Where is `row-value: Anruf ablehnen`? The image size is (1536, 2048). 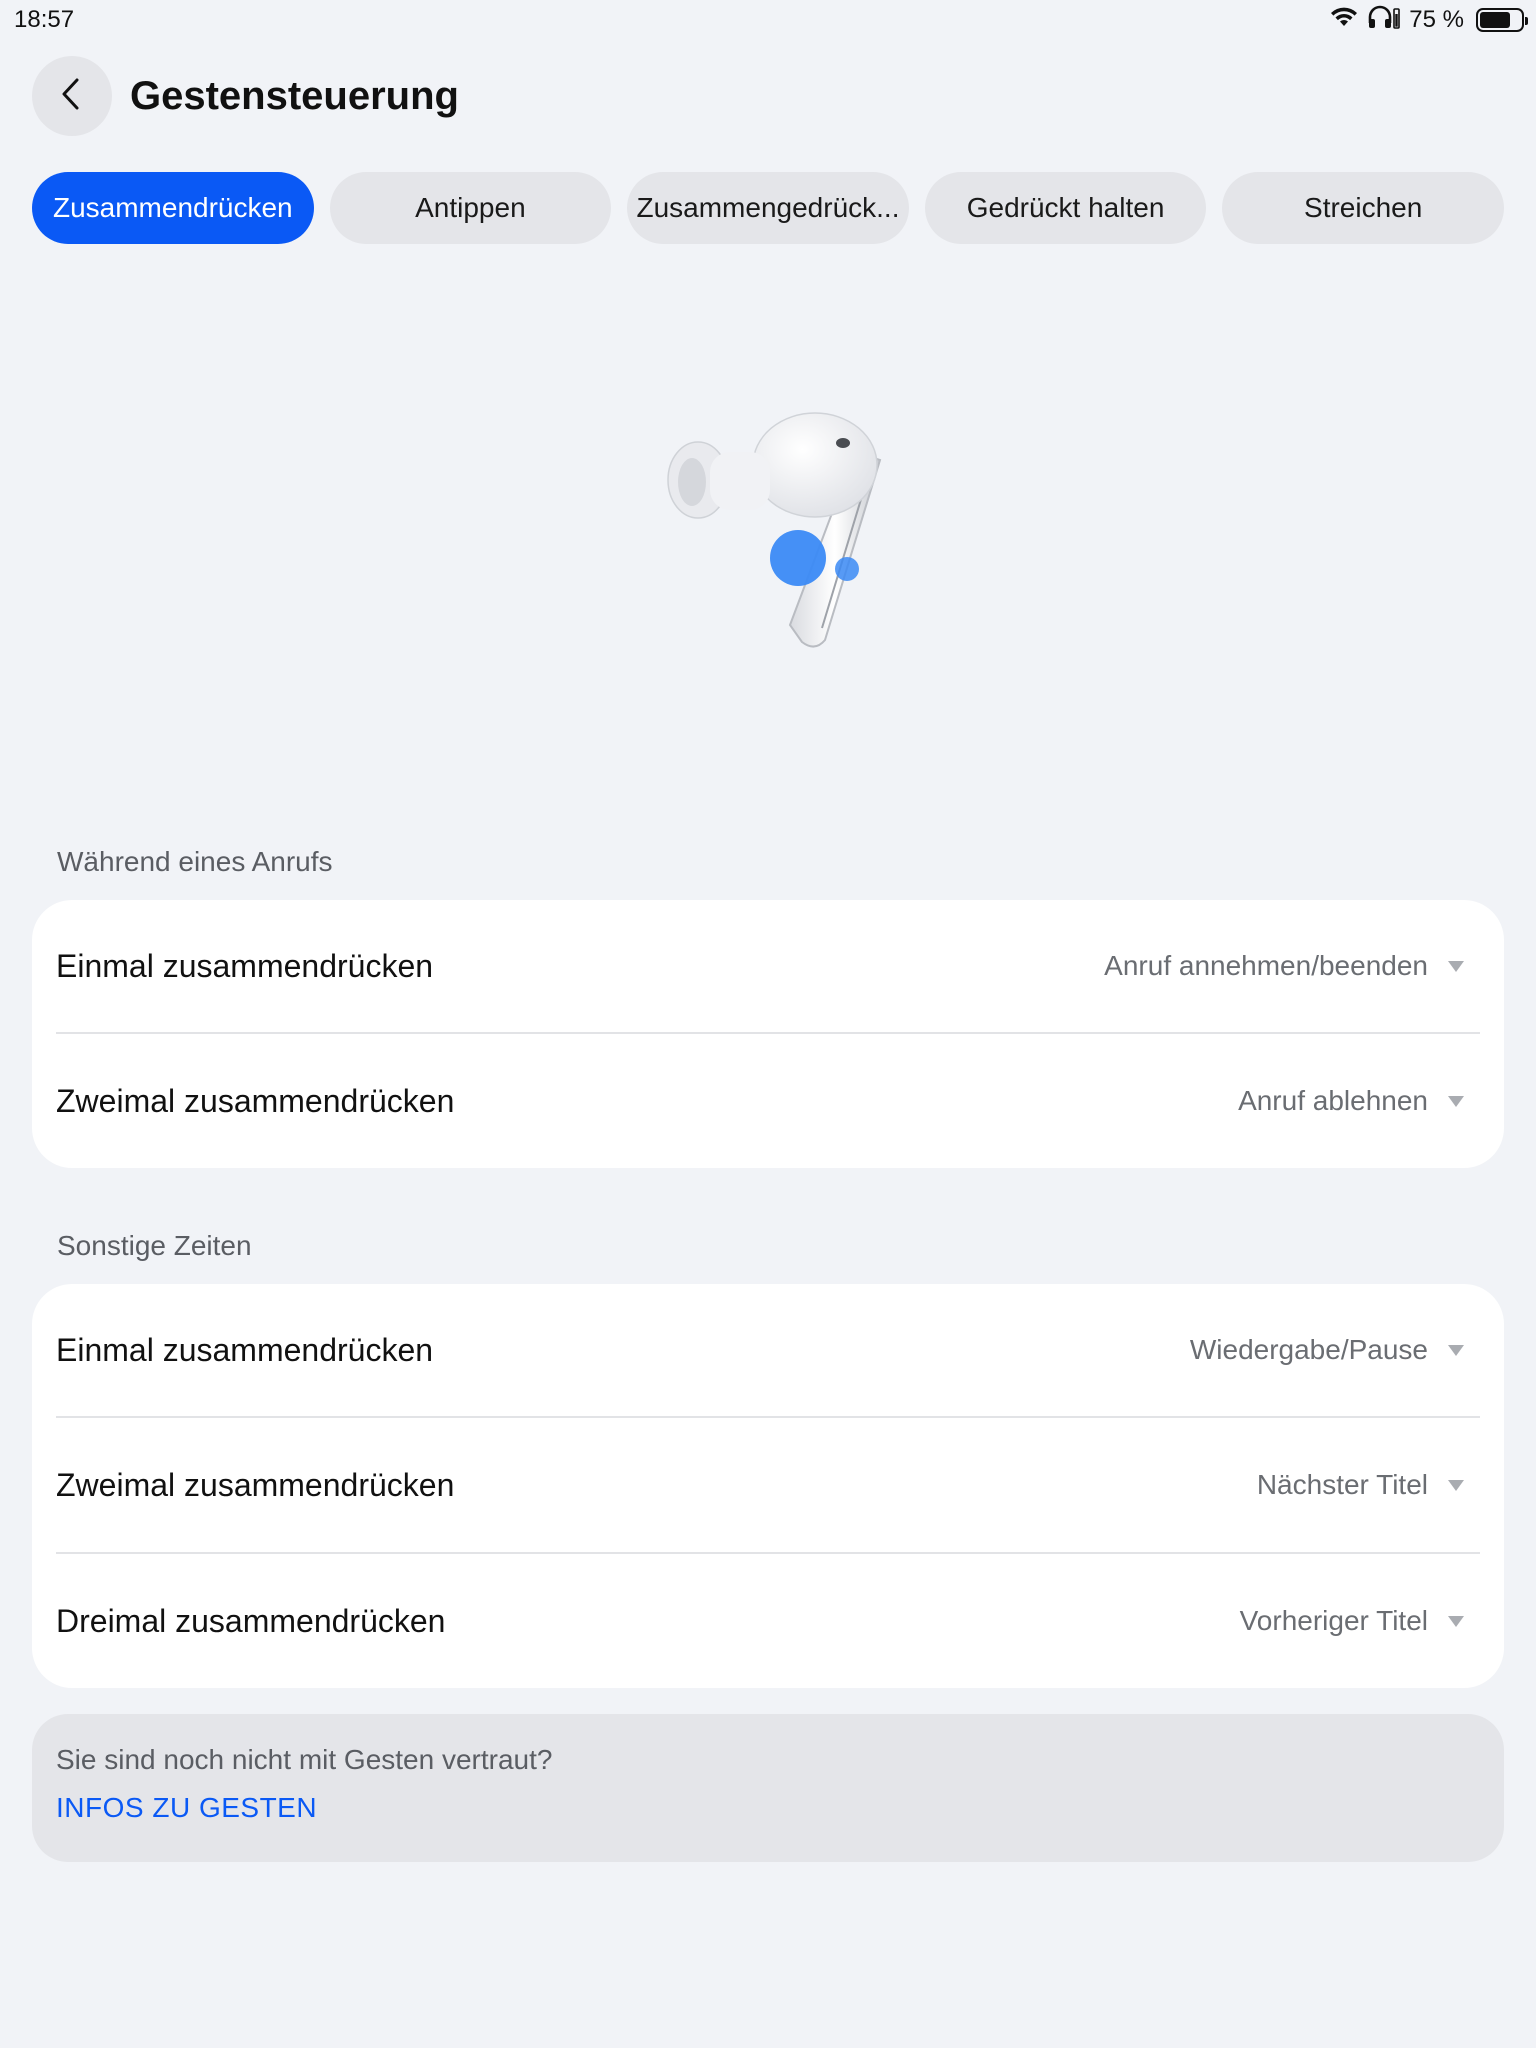
row-value: Anruf ablehnen is located at coordinates (1333, 1100).